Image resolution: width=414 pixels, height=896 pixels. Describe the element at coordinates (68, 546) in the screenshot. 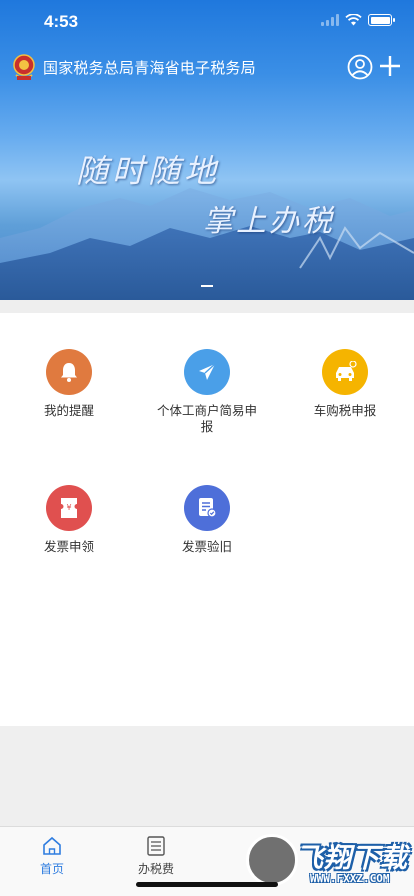

I see `service-label: 发票申领` at that location.